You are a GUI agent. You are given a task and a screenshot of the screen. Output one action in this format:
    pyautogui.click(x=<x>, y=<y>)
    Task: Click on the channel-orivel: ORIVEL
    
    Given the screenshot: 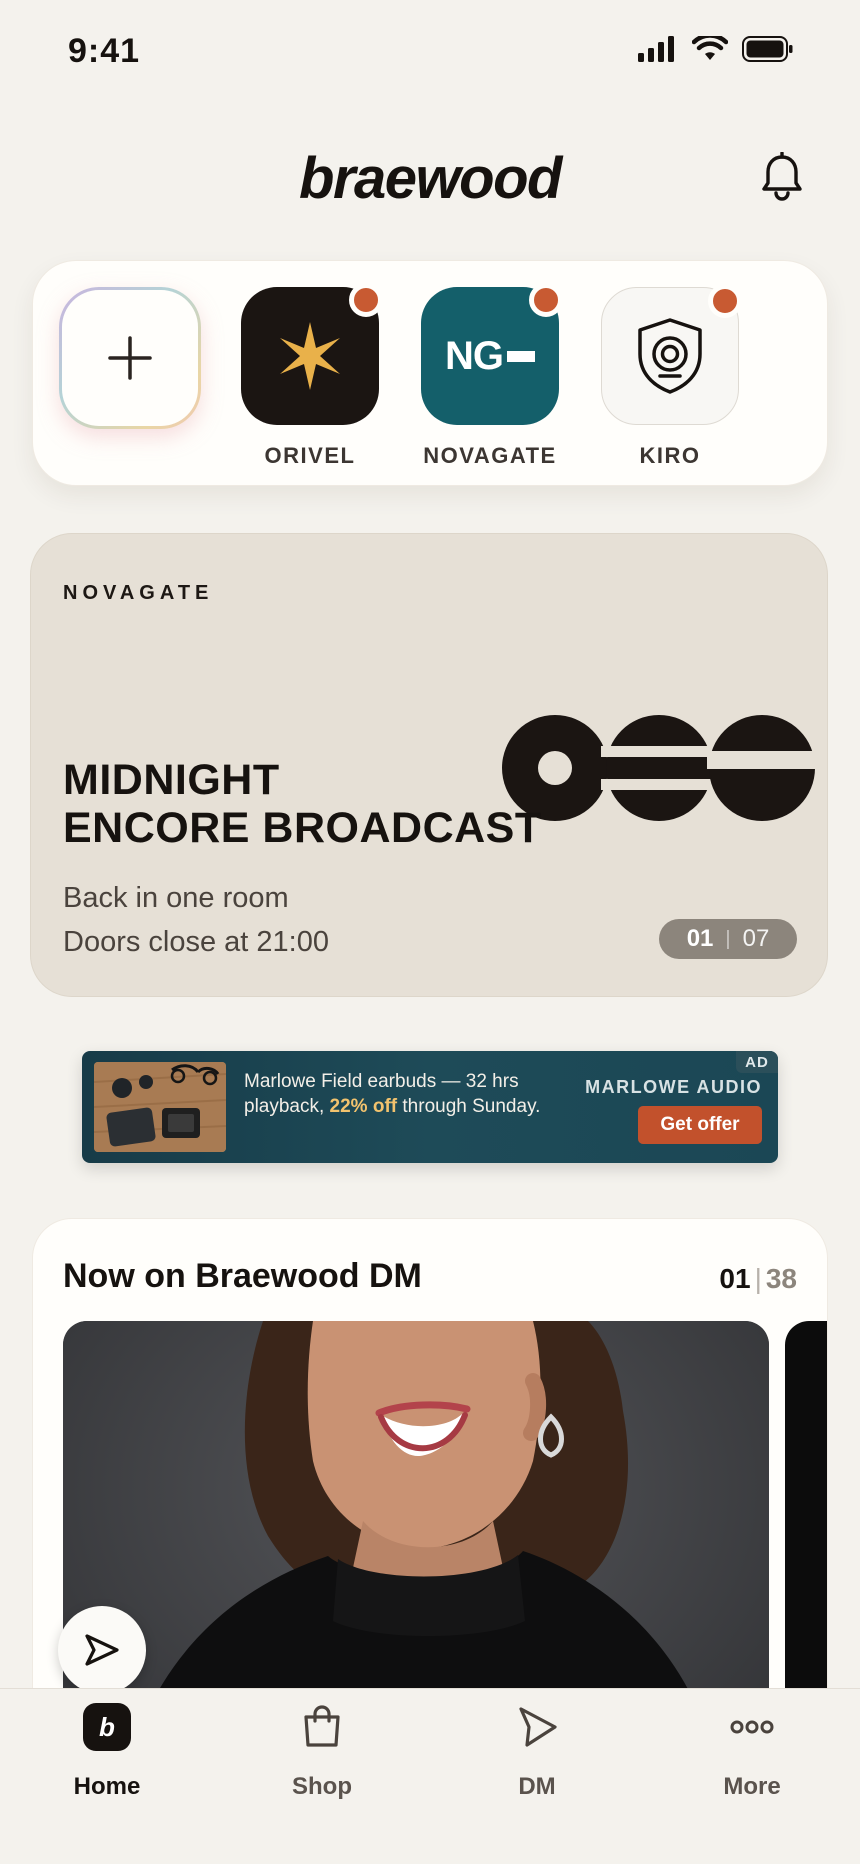 What is the action you would take?
    pyautogui.click(x=312, y=376)
    